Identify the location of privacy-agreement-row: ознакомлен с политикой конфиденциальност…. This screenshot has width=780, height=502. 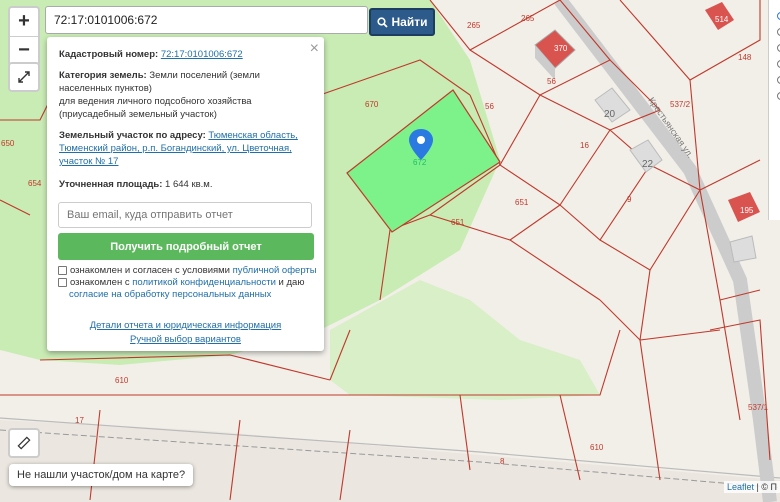
(188, 289).